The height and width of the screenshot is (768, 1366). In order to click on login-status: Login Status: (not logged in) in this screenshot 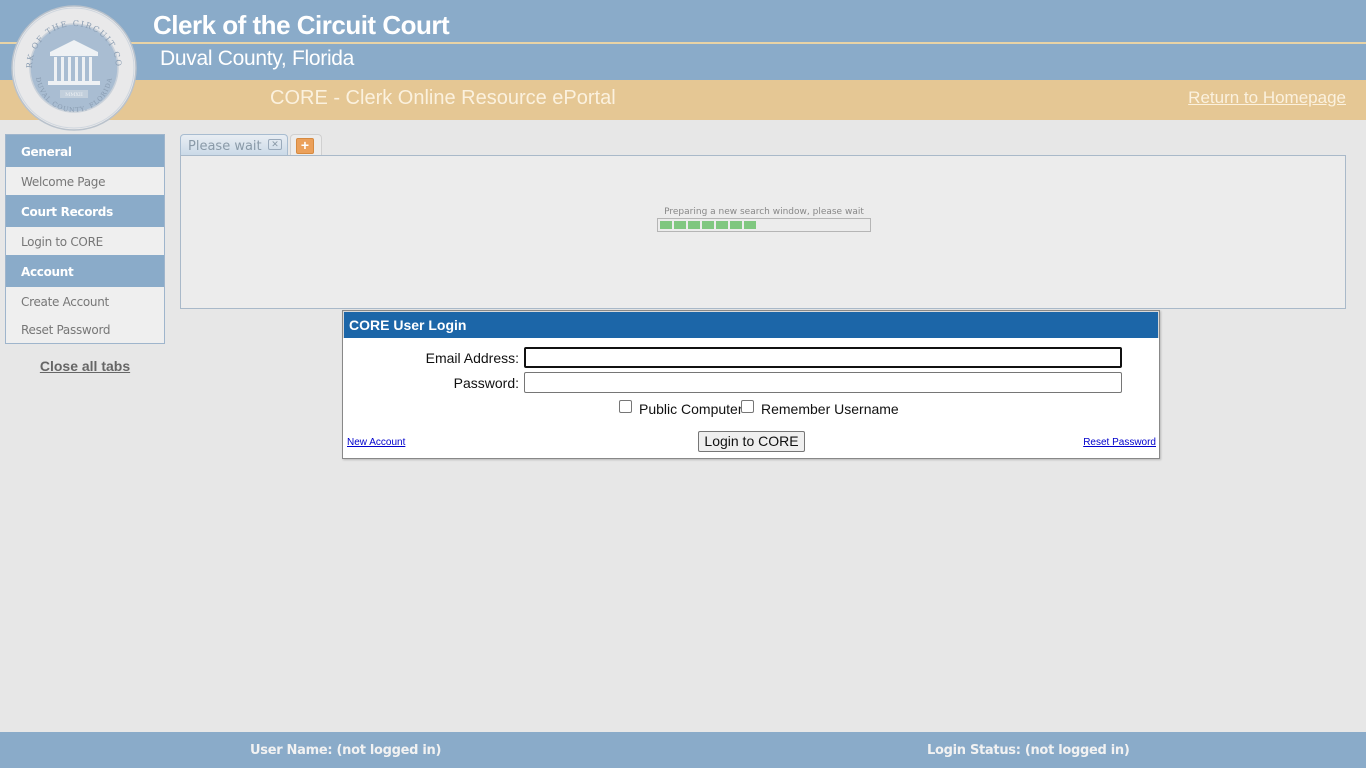, I will do `click(1028, 750)`.